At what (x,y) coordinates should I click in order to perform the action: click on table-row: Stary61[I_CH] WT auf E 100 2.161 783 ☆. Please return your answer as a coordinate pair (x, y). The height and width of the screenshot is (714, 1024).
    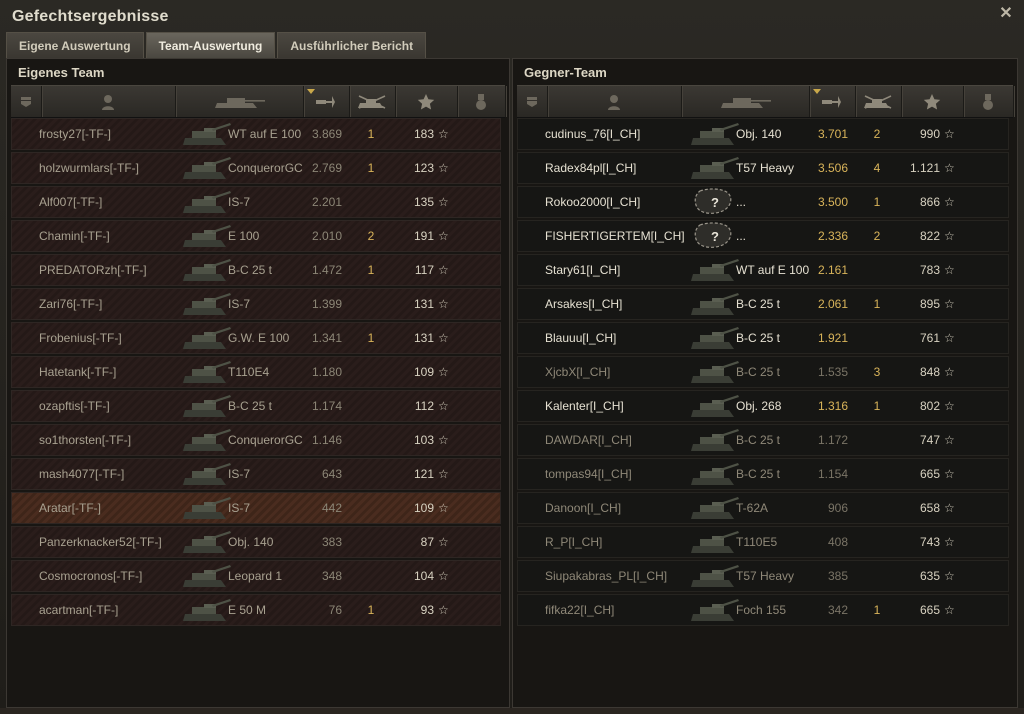
    Looking at the image, I should click on (763, 270).